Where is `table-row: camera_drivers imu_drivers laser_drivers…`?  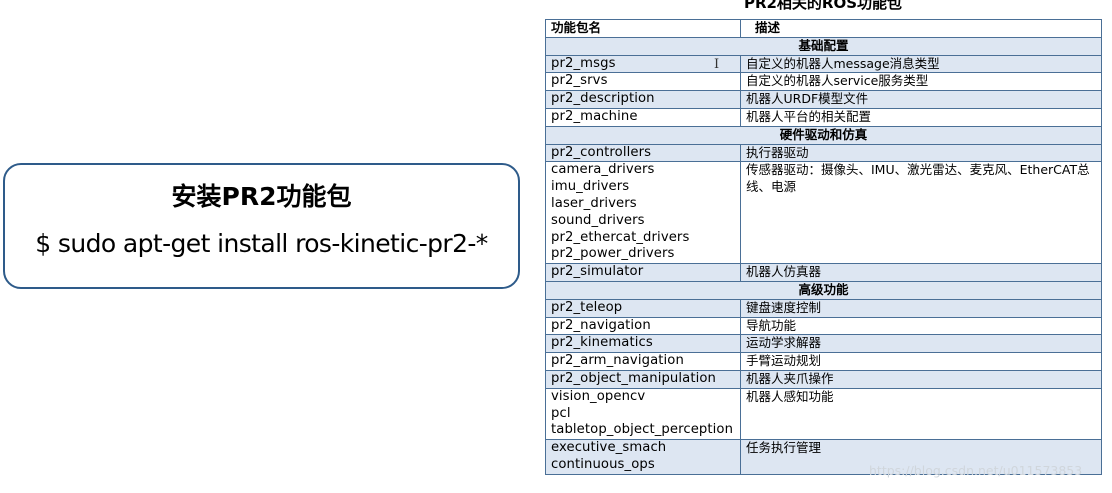
table-row: camera_drivers imu_drivers laser_drivers… is located at coordinates (823, 213).